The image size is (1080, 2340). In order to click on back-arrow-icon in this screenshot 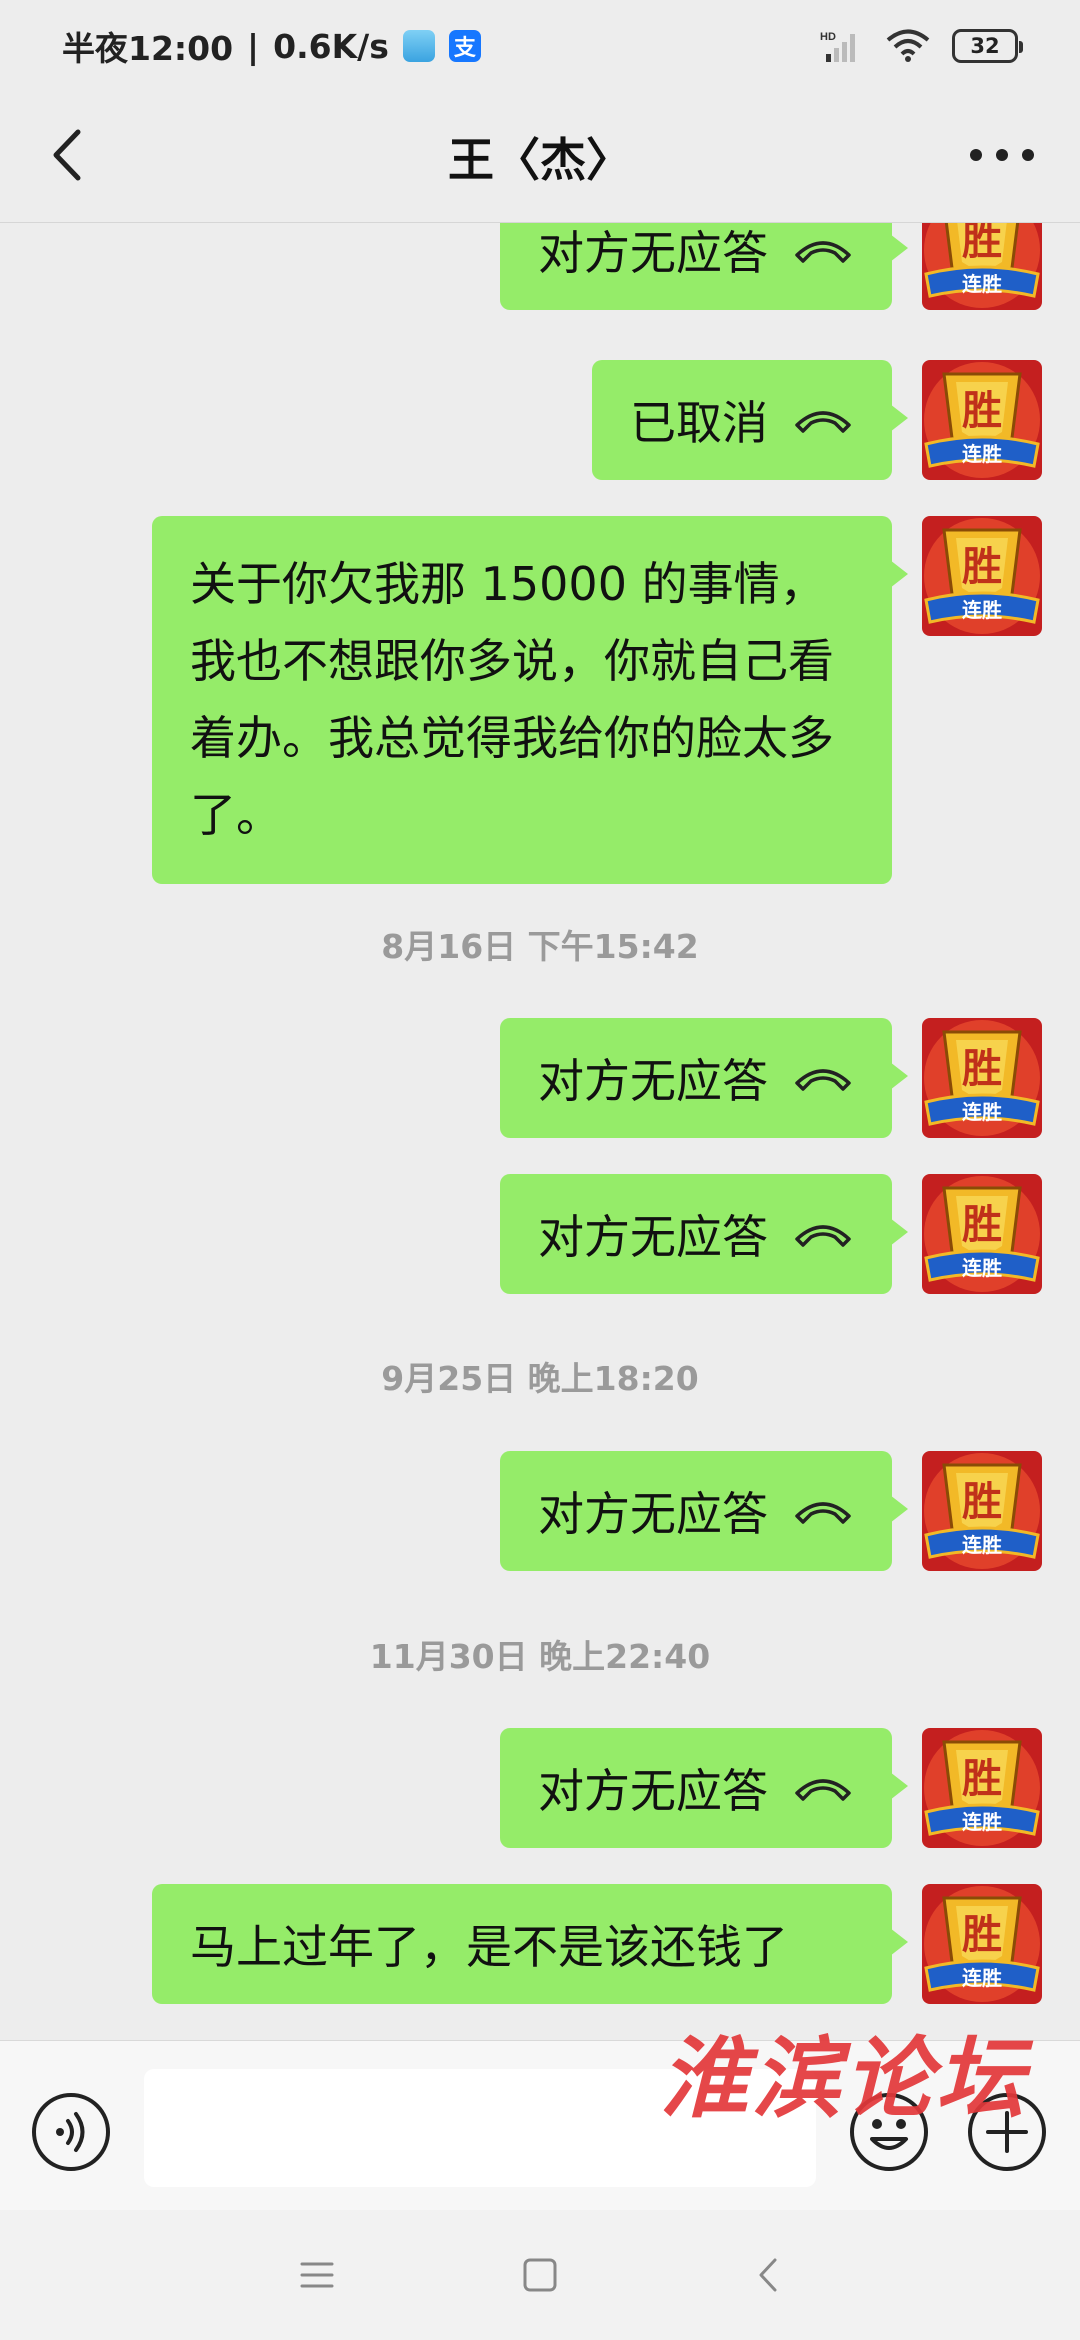, I will do `click(73, 155)`.